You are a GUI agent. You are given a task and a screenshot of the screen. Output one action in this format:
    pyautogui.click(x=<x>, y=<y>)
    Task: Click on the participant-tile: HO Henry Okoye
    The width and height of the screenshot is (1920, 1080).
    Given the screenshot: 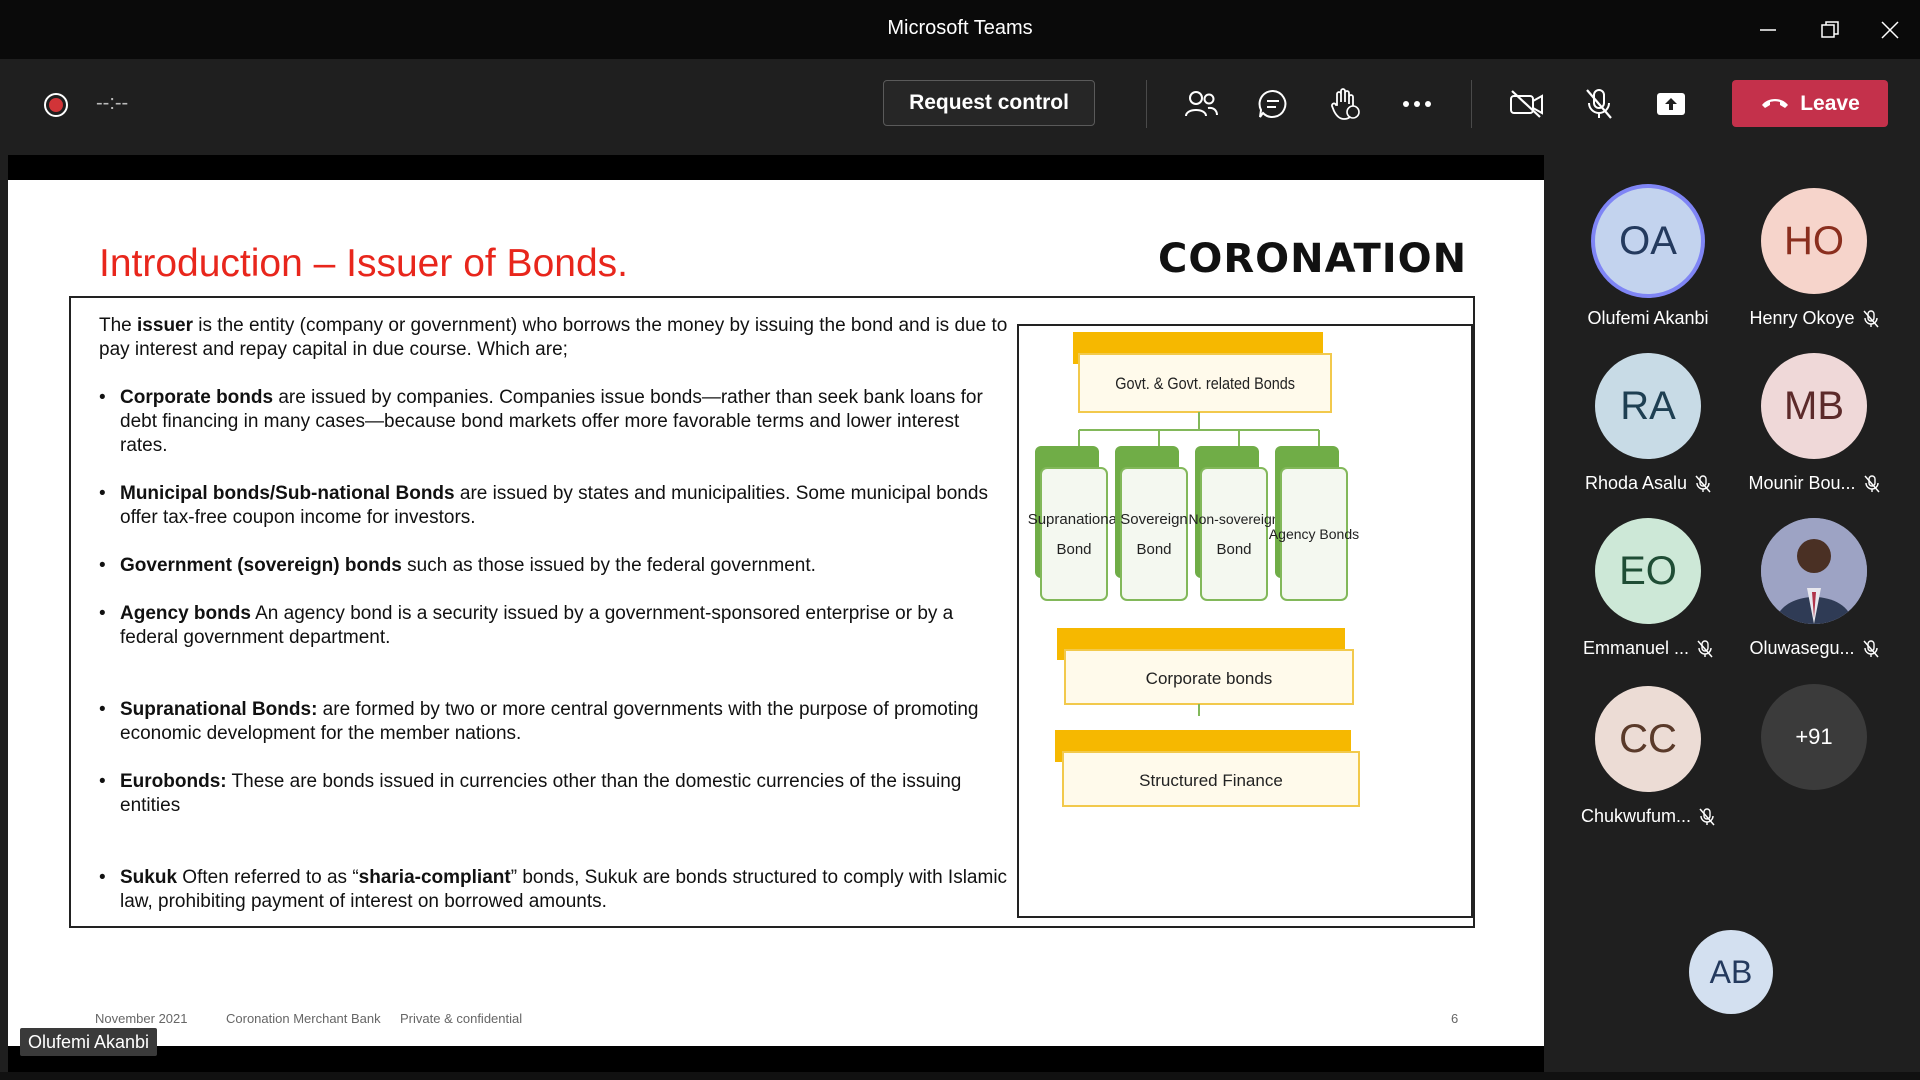 What is the action you would take?
    pyautogui.click(x=1814, y=258)
    